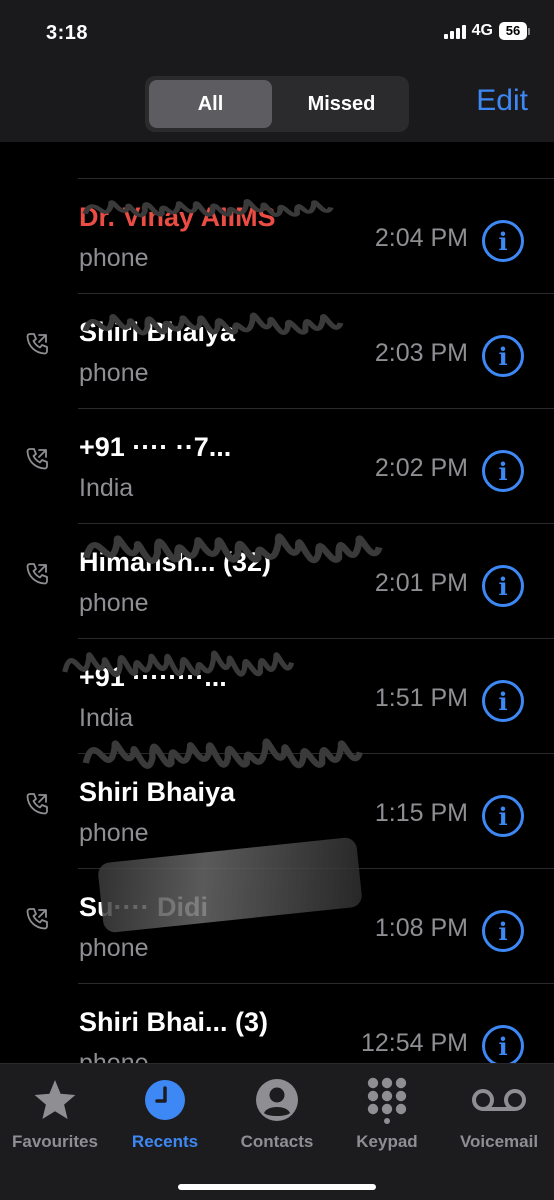 The width and height of the screenshot is (554, 1200). I want to click on call-row: Dr. Vinay AIIMS phone 2:04 PM i, so click(277, 235).